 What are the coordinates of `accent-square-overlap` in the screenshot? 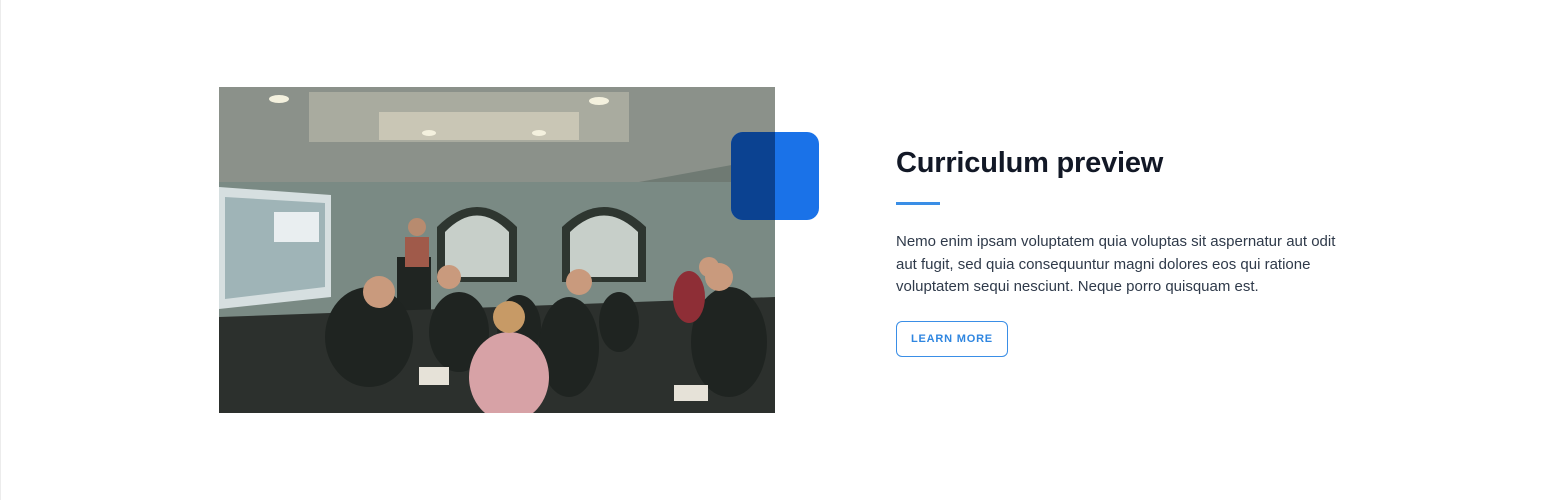 It's located at (753, 176).